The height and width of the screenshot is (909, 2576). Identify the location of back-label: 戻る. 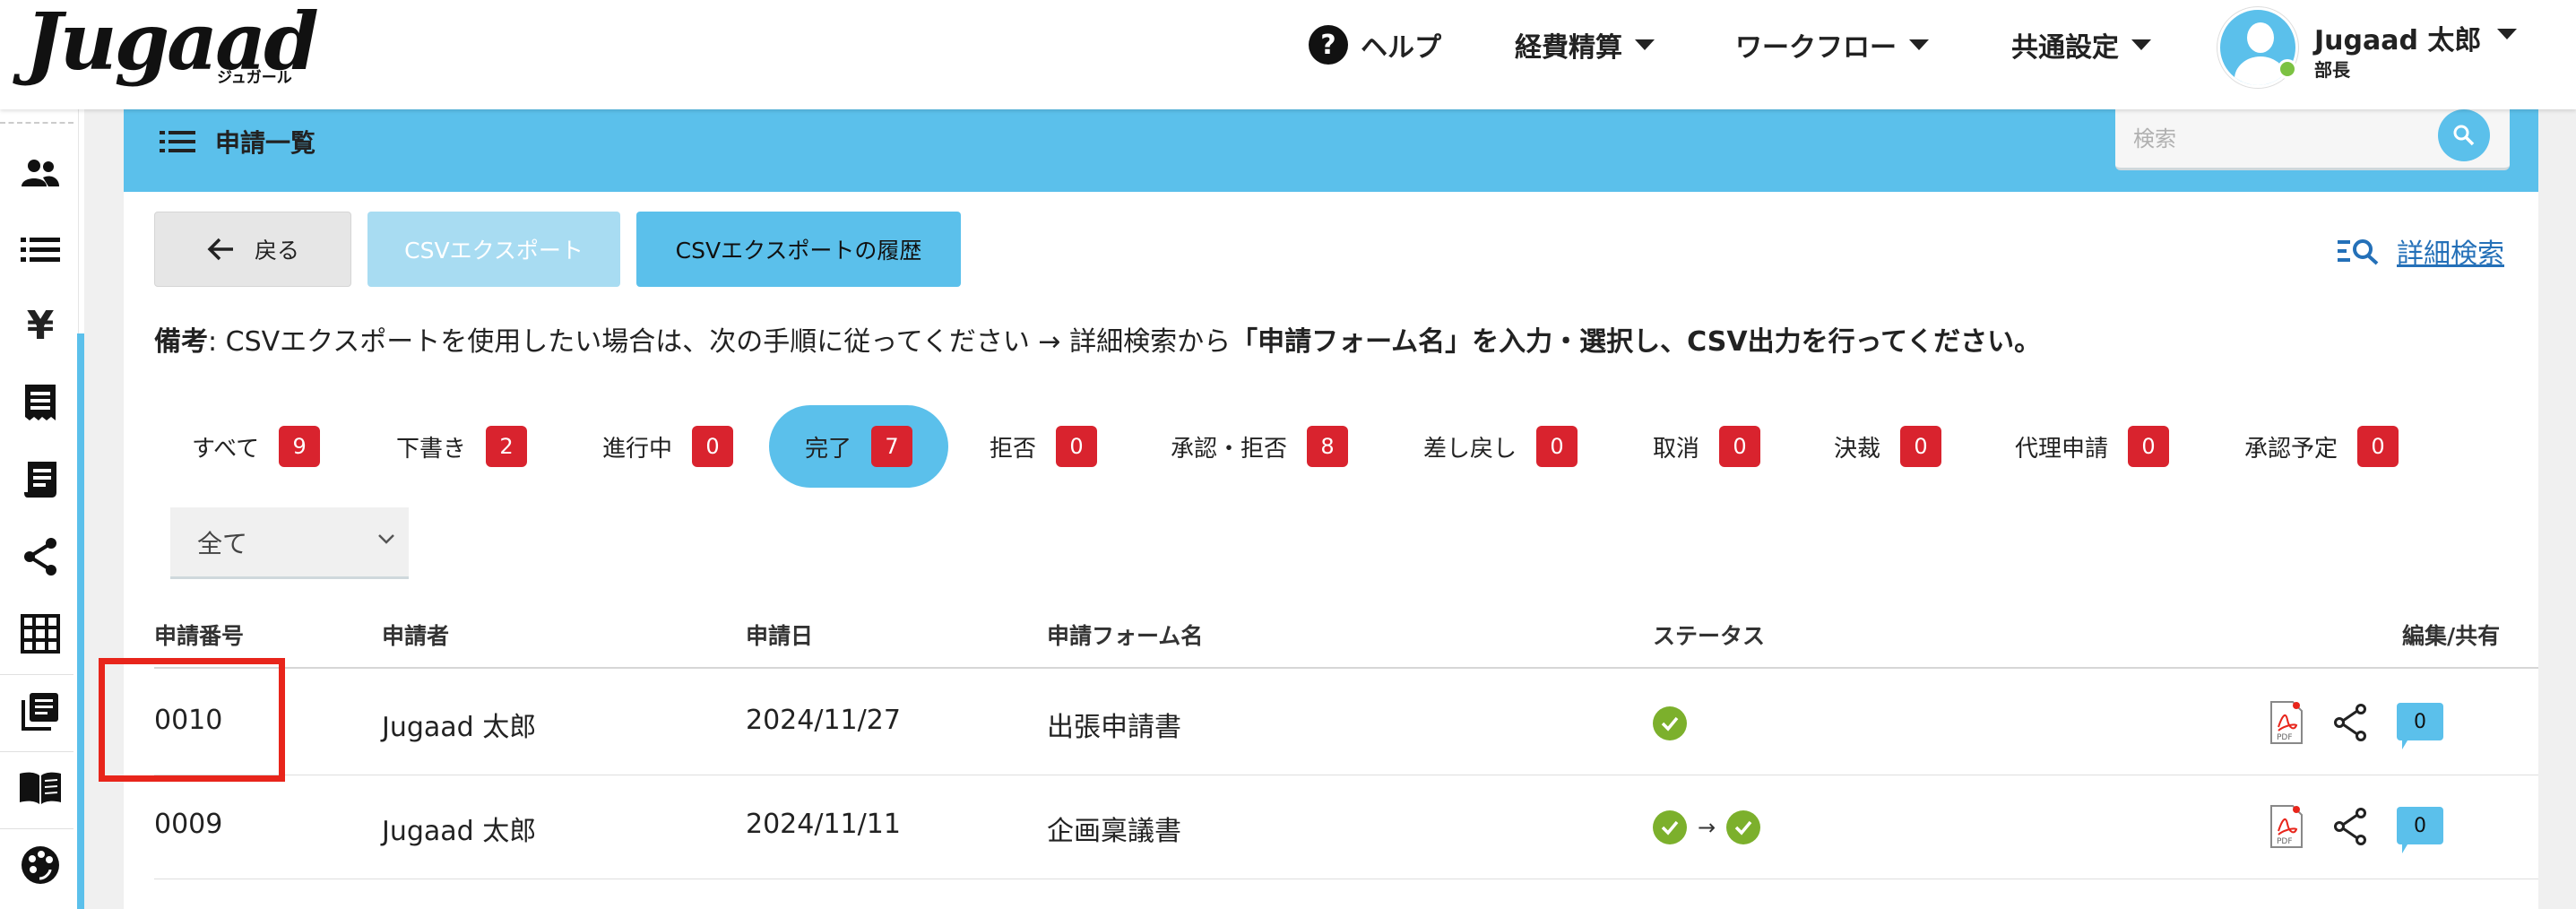
(276, 251).